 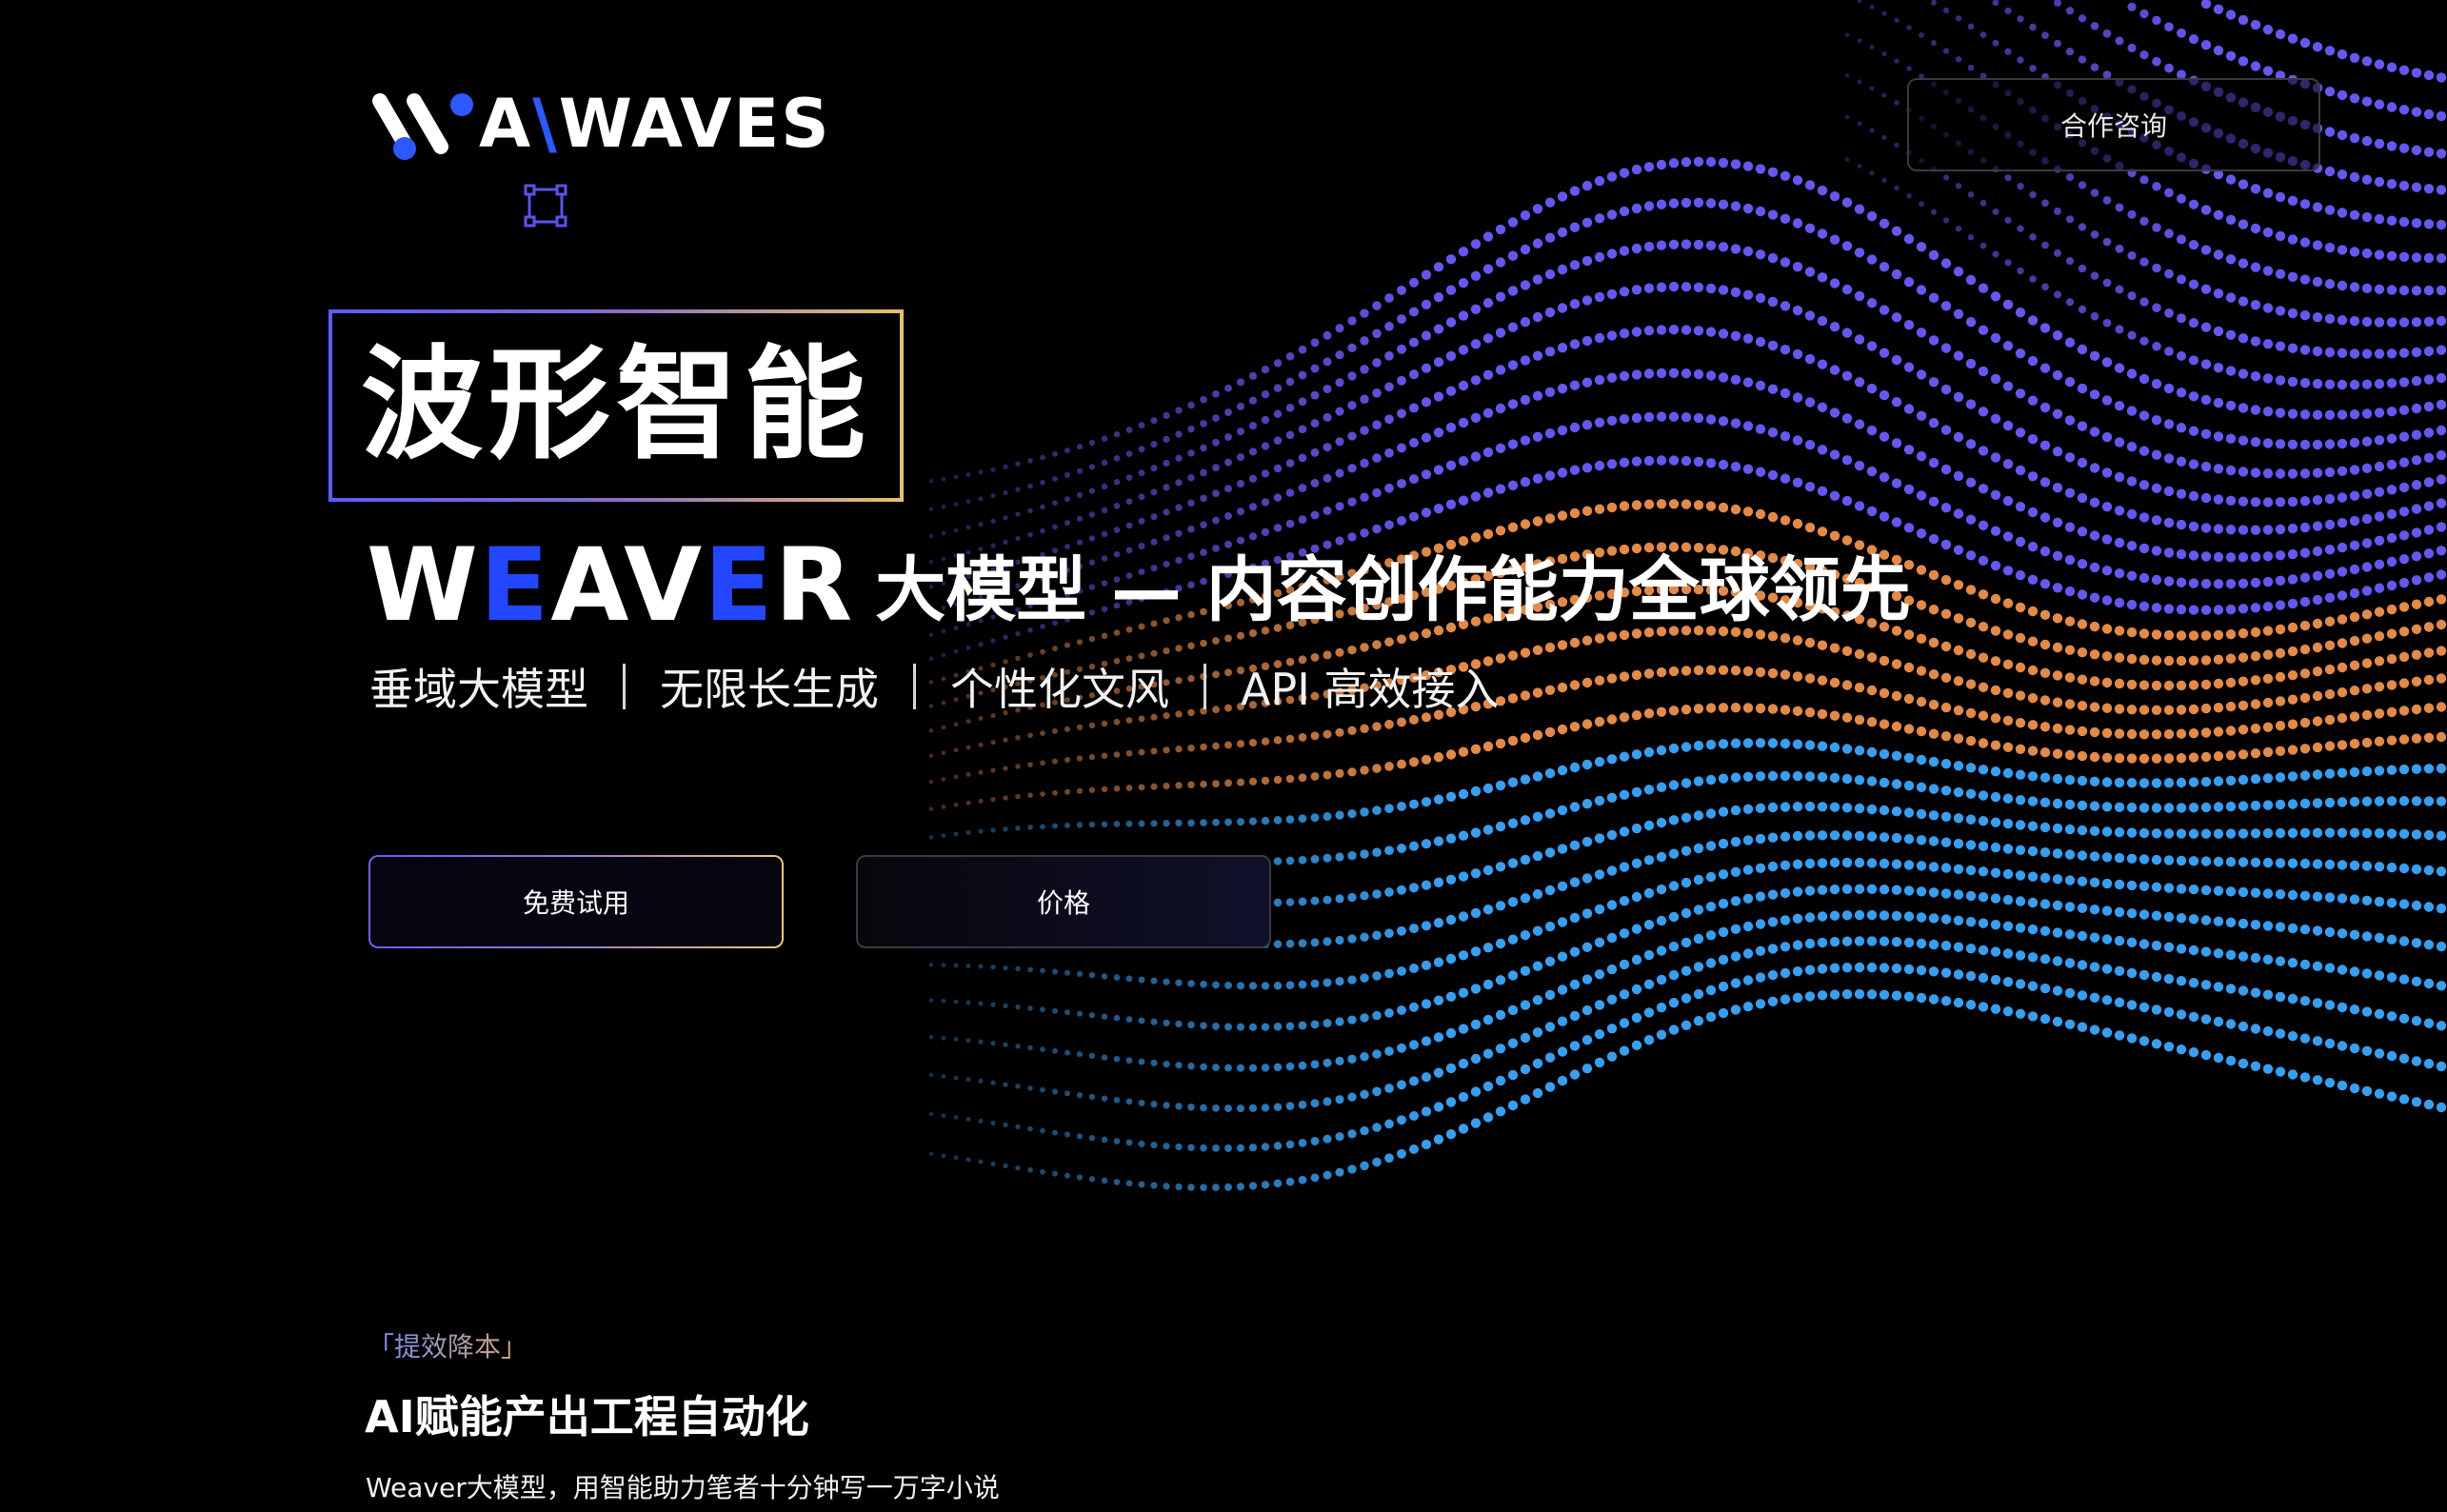 What do you see at coordinates (1063, 901) in the screenshot?
I see `pricing-button: 价格` at bounding box center [1063, 901].